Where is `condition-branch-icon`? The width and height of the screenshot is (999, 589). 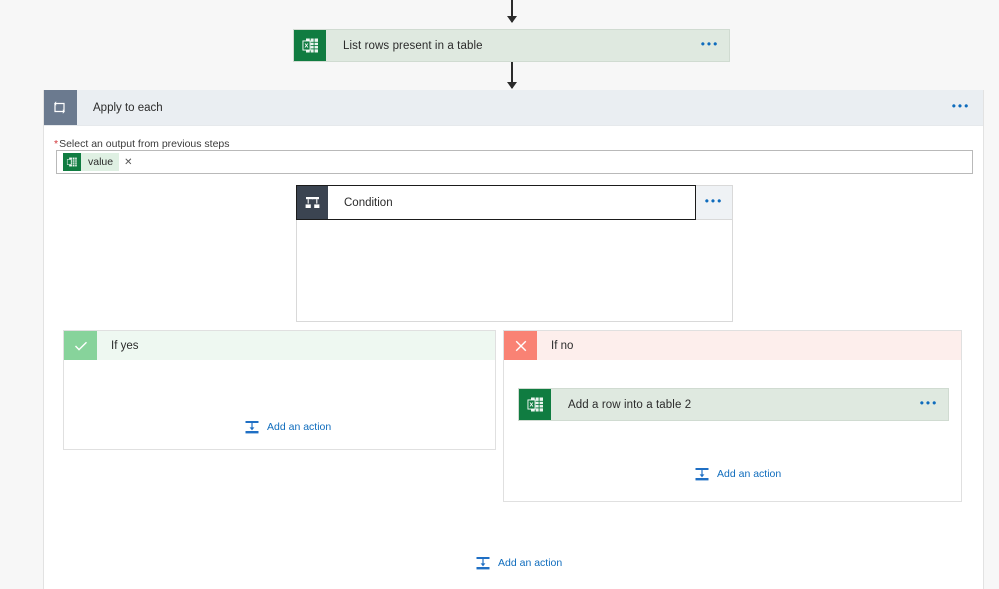 condition-branch-icon is located at coordinates (312, 202).